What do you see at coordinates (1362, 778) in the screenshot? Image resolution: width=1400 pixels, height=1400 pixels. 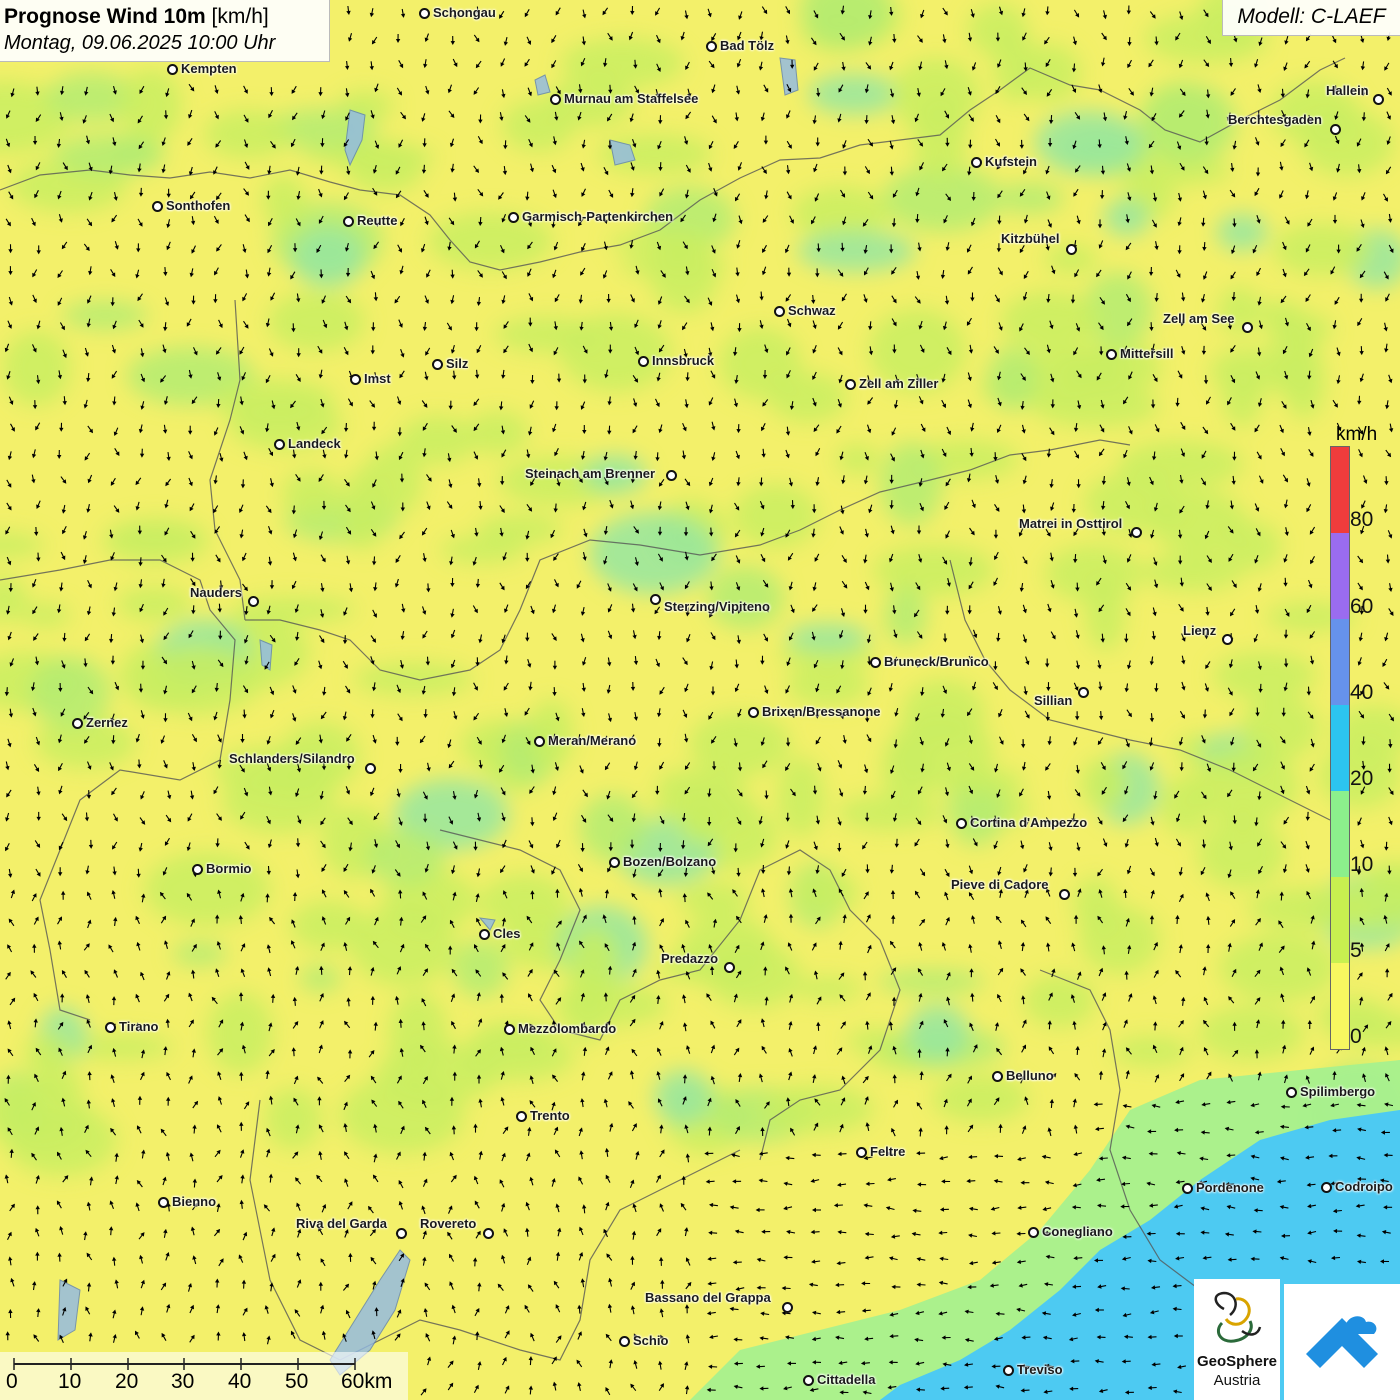 I see `legend-tick-label: 20` at bounding box center [1362, 778].